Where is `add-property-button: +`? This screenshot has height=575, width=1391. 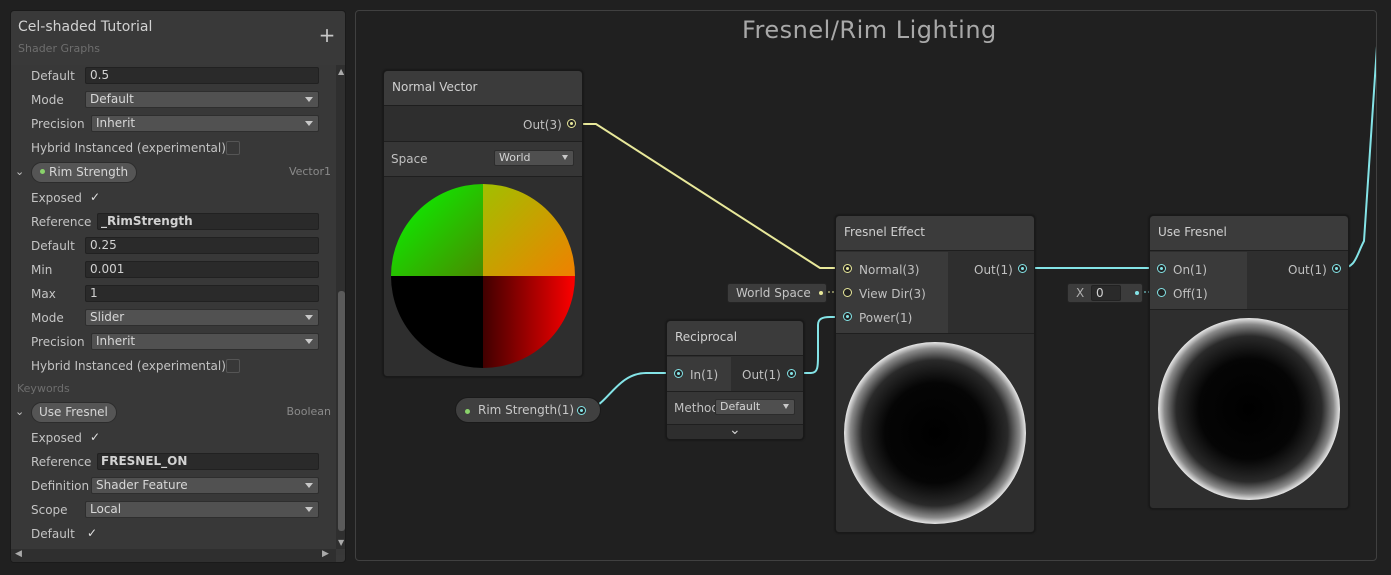
add-property-button: + is located at coordinates (327, 36).